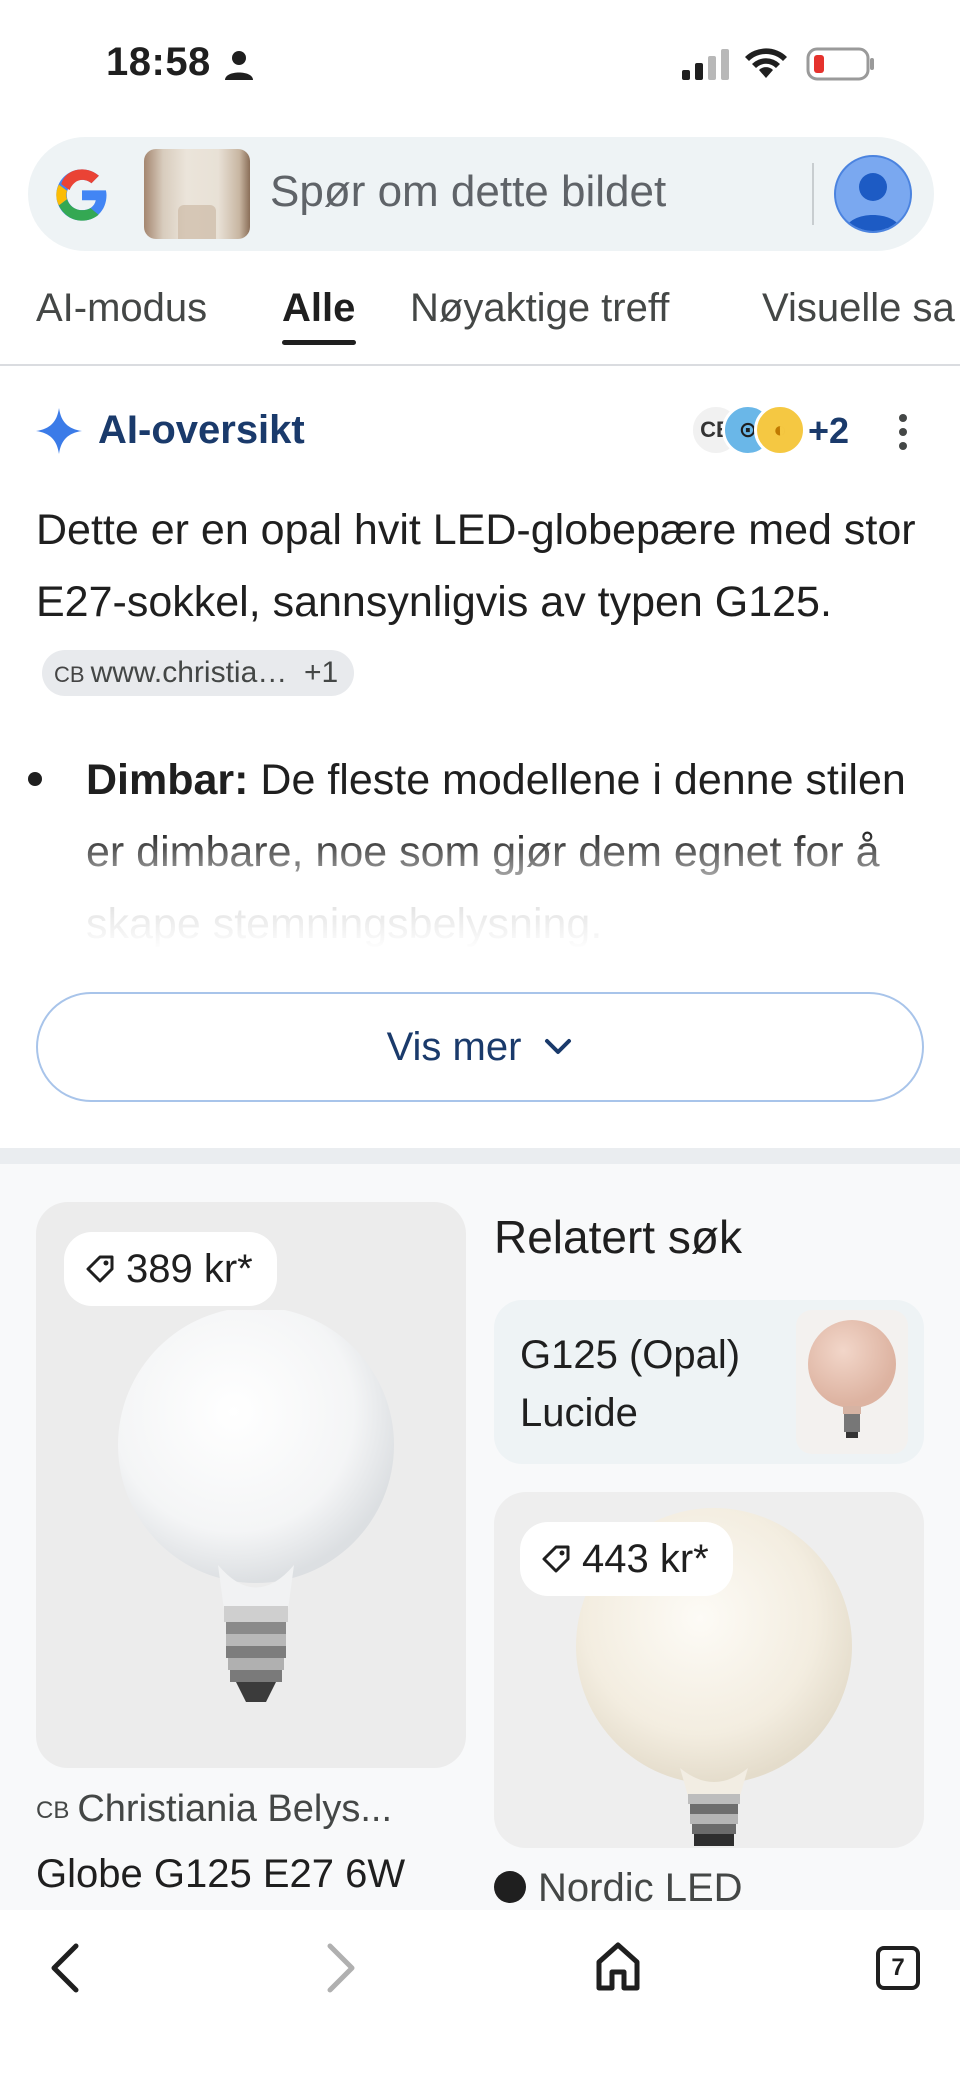 The image size is (960, 2081). What do you see at coordinates (780, 430) in the screenshot?
I see `source-yellow-icon: ◐` at bounding box center [780, 430].